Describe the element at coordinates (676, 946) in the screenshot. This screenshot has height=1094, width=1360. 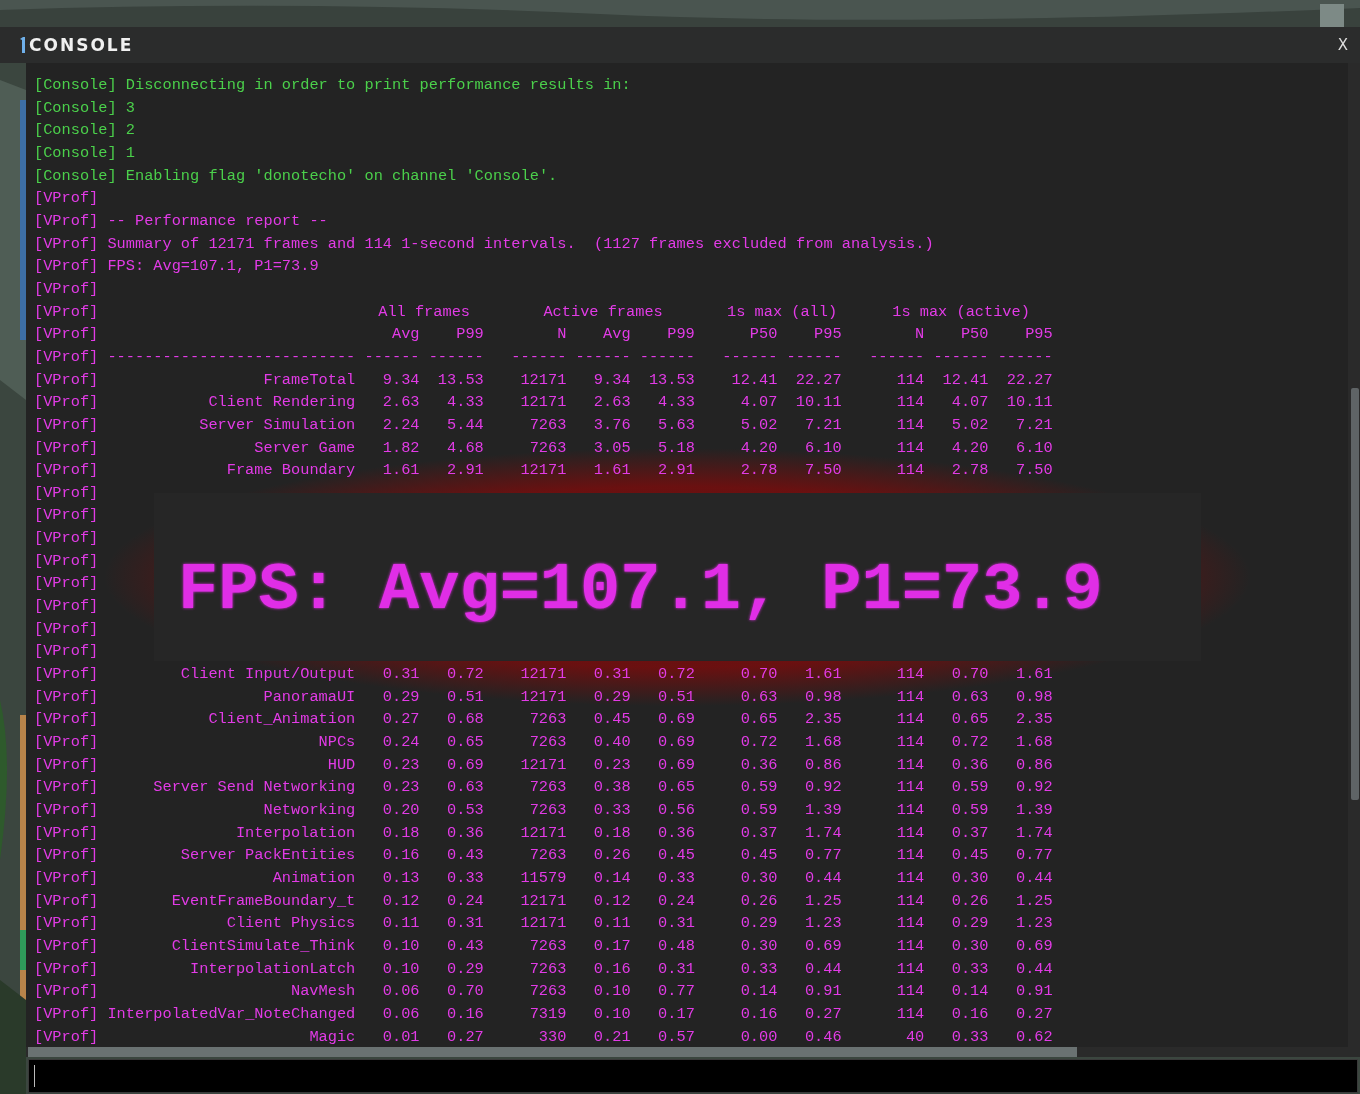
I see `table-cell-text: 0.48` at that location.